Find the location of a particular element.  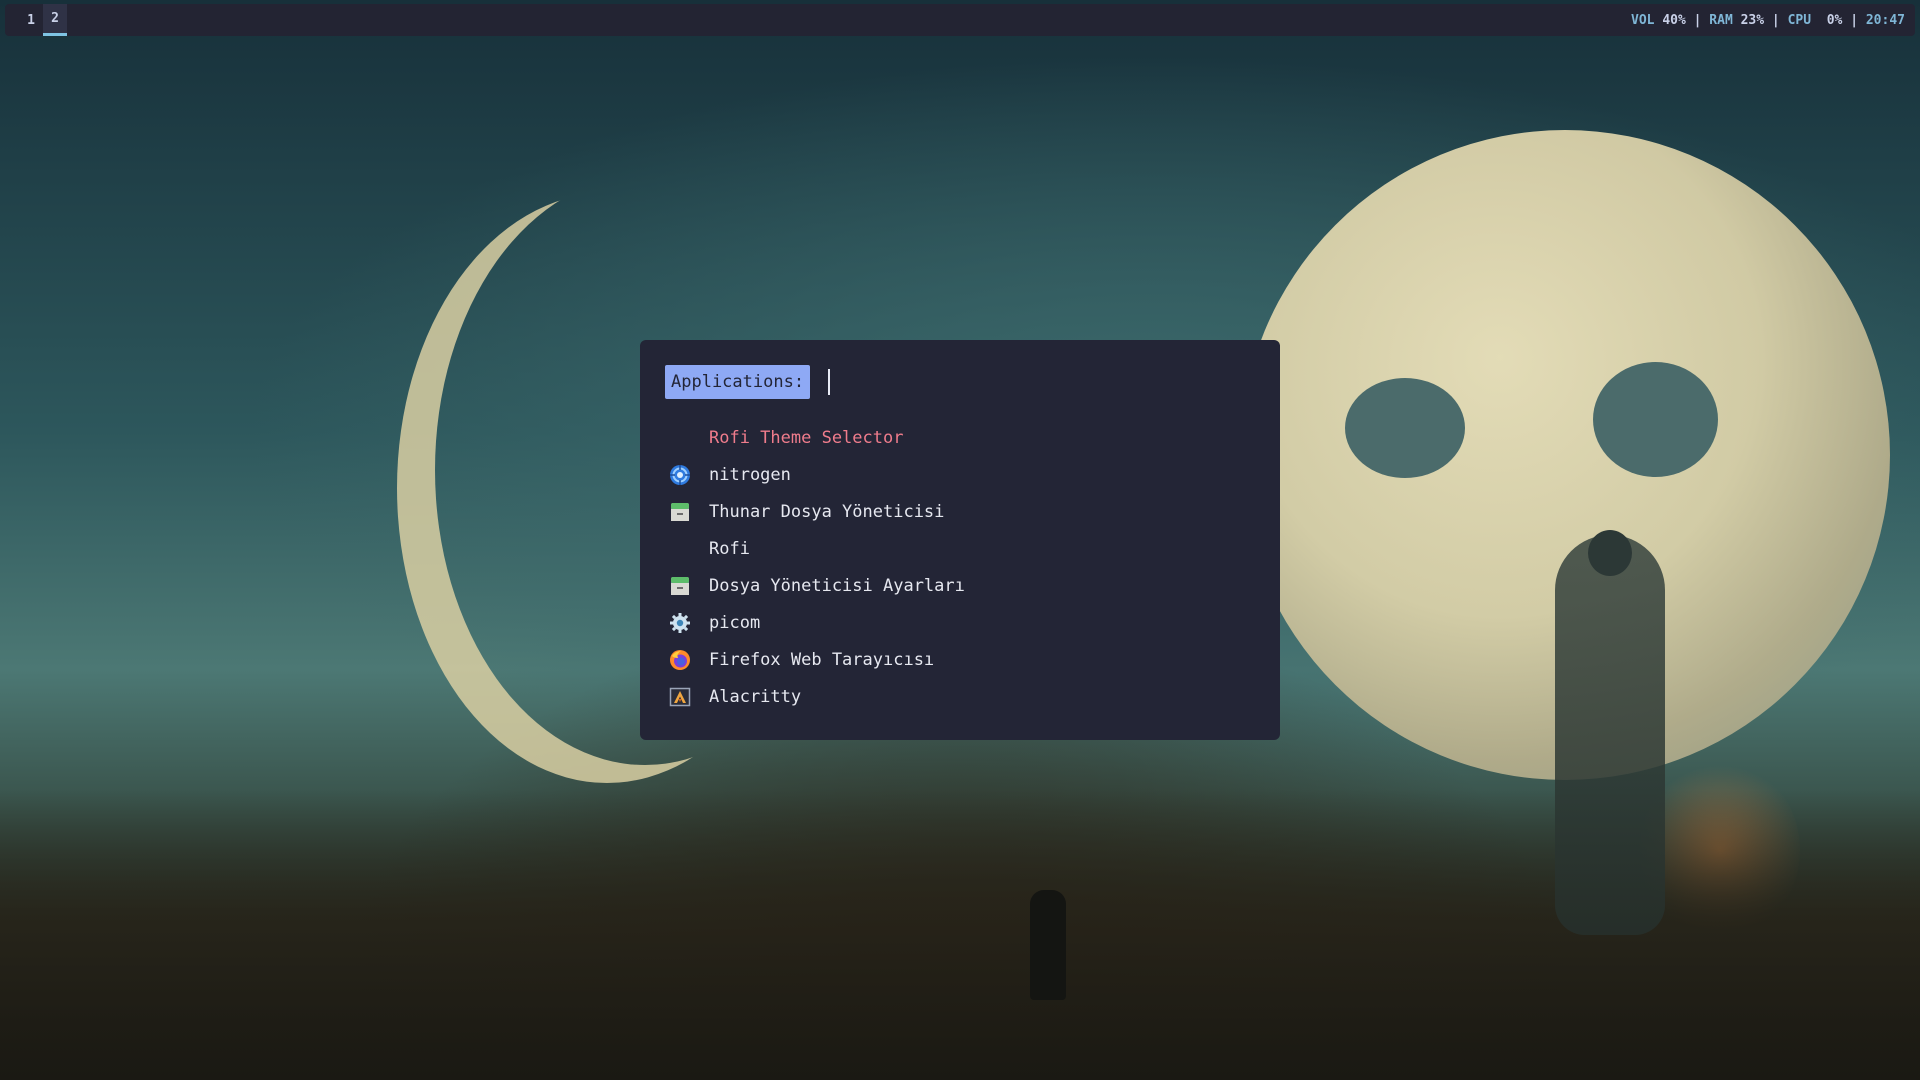

rofi-item-label: Firefox Web Tarayıcısı is located at coordinates (822, 659).